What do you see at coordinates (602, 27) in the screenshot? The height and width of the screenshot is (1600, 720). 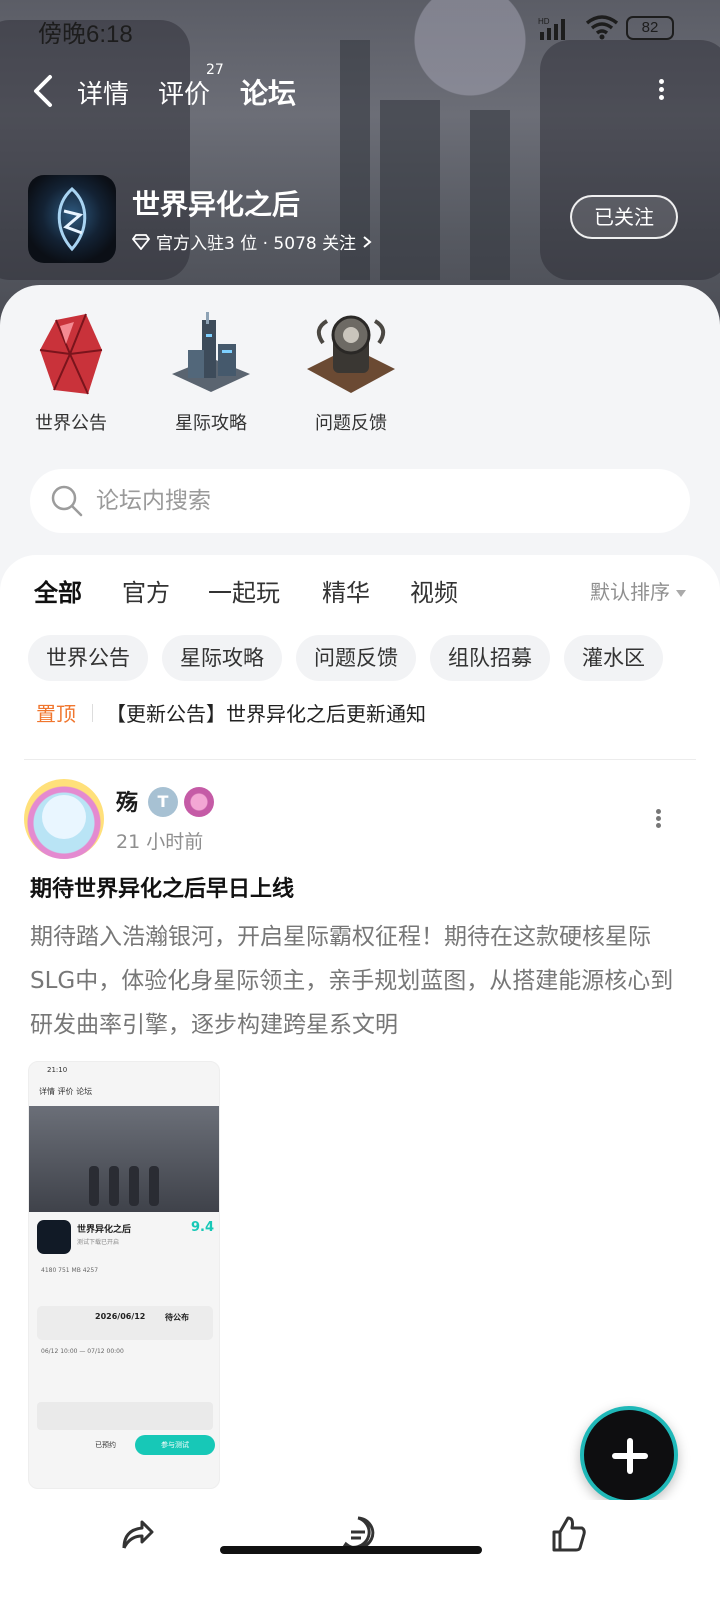 I see `wifi-icon` at bounding box center [602, 27].